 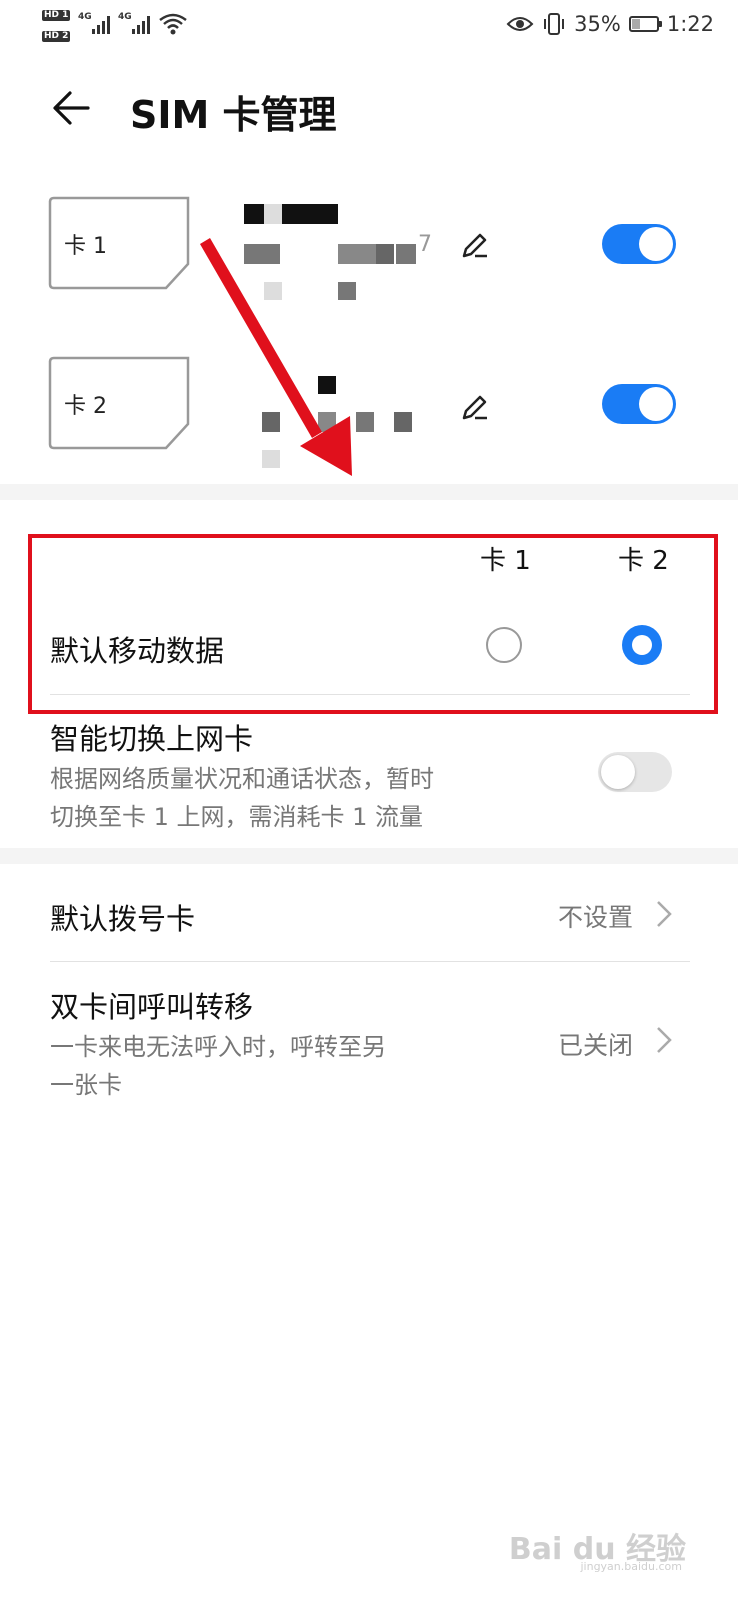 I want to click on sim1-signal-icon, so click(x=101, y=24).